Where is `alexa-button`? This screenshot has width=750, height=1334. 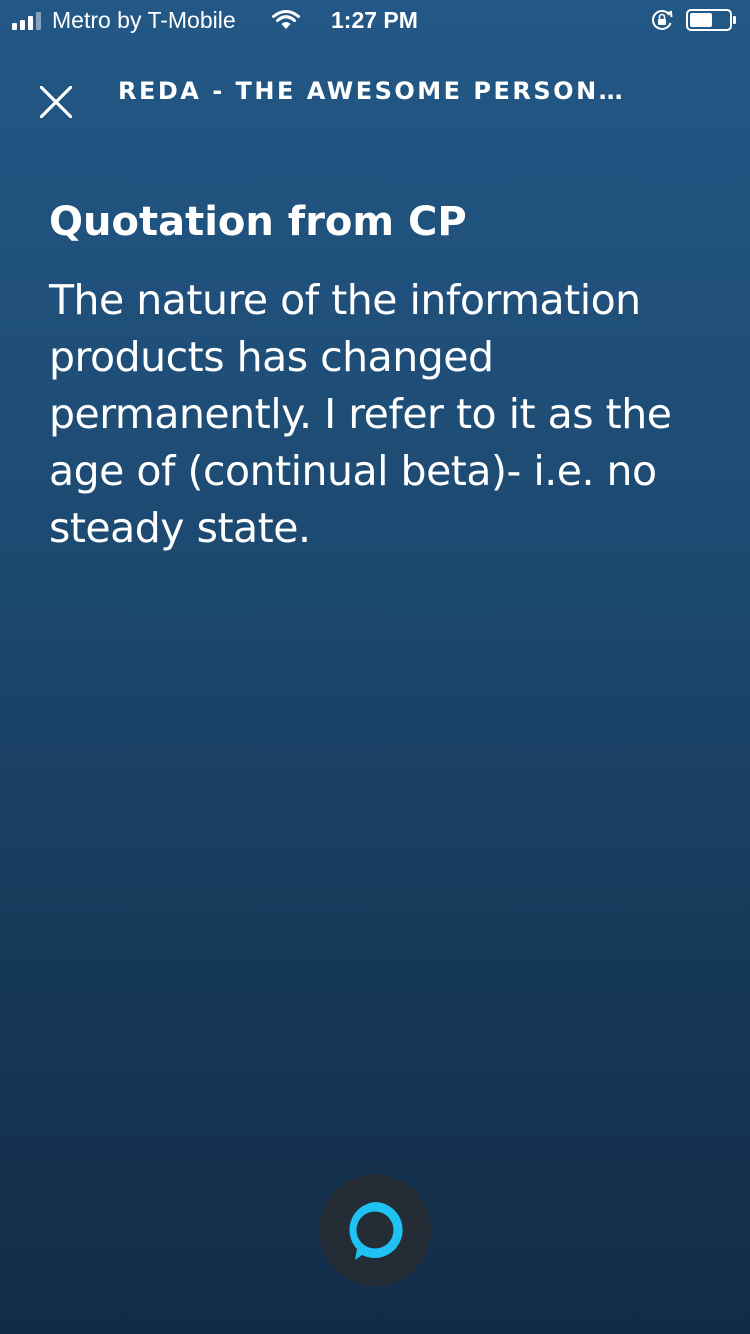
alexa-button is located at coordinates (375, 1230).